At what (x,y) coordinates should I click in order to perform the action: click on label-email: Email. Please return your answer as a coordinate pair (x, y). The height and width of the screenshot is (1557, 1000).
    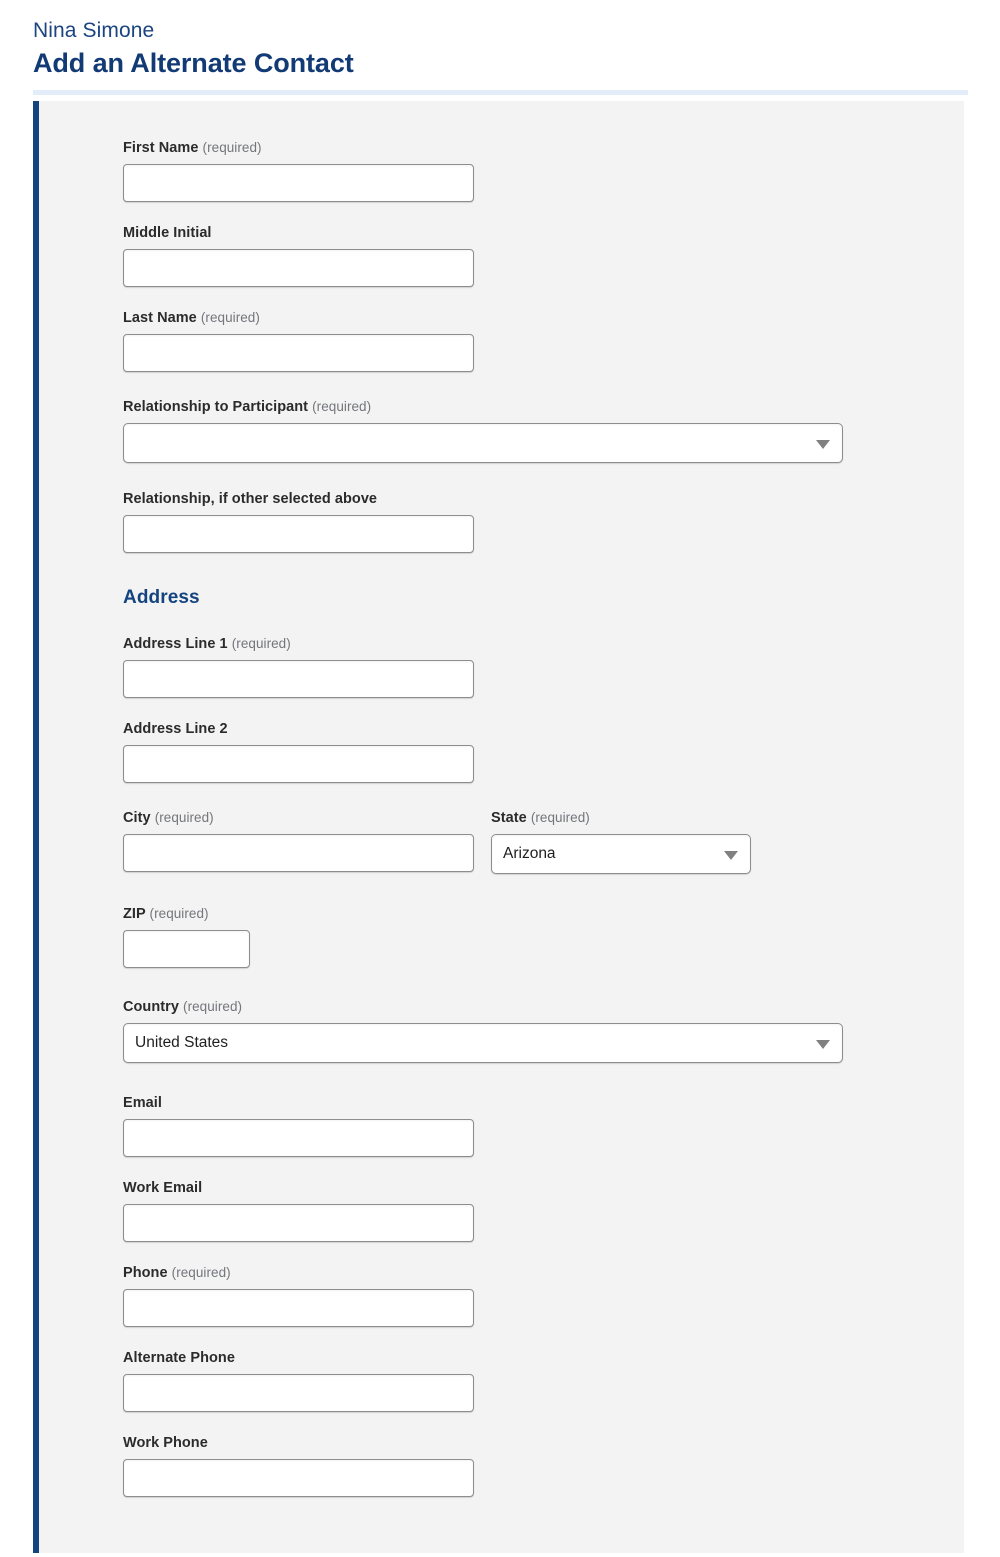
    Looking at the image, I should click on (543, 1103).